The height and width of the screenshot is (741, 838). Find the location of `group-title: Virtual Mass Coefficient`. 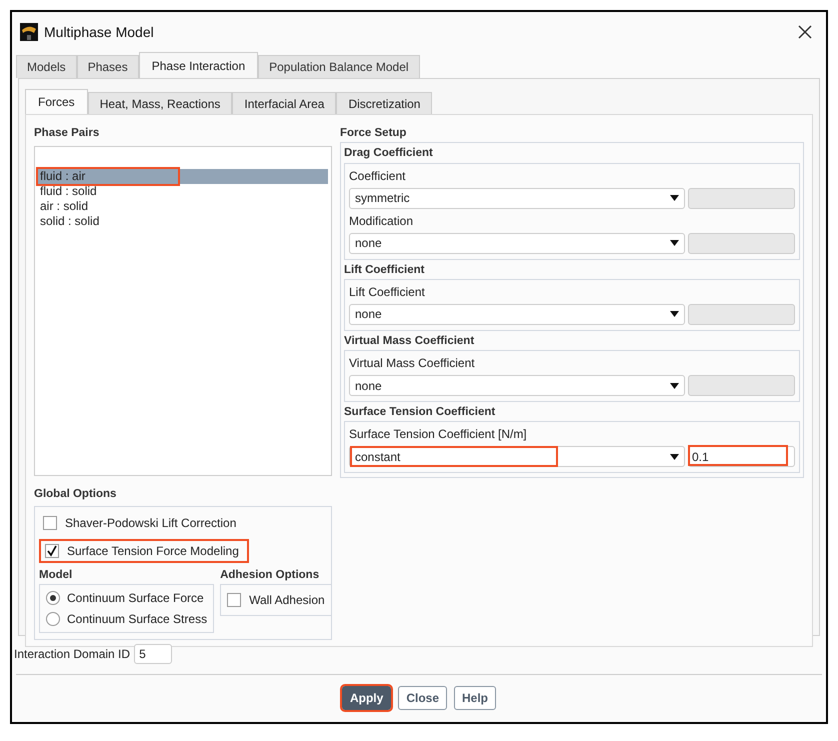

group-title: Virtual Mass Coefficient is located at coordinates (410, 341).